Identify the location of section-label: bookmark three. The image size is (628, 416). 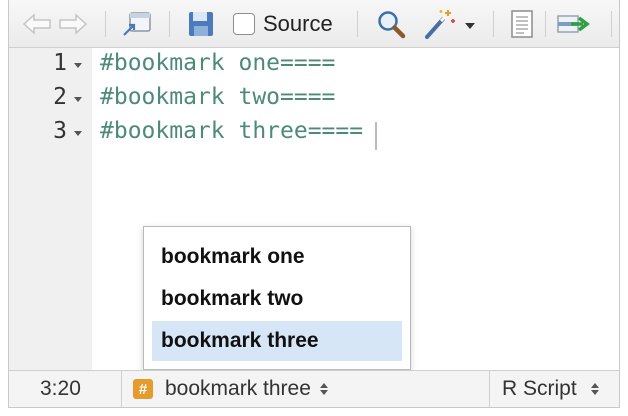
(238, 388).